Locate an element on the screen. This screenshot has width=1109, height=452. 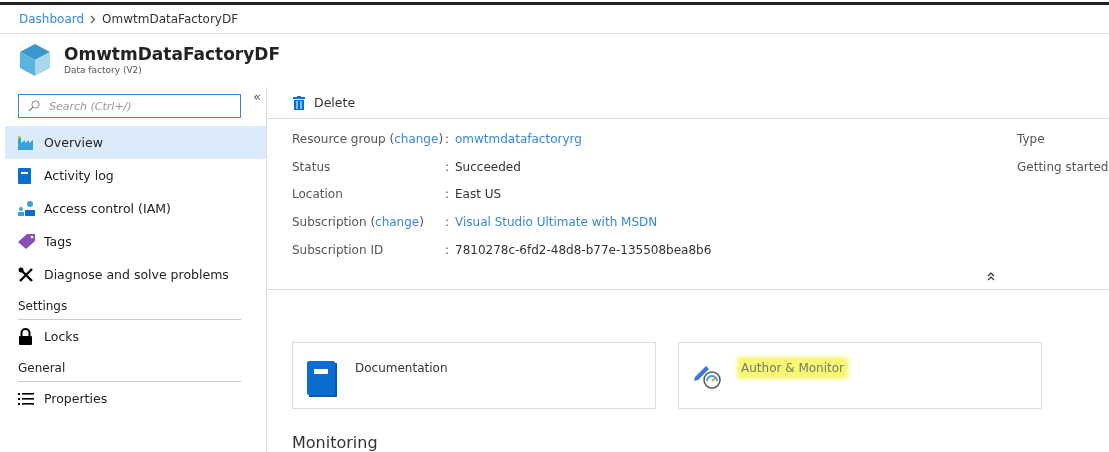
sidebar-item: Tags is located at coordinates (135, 241).